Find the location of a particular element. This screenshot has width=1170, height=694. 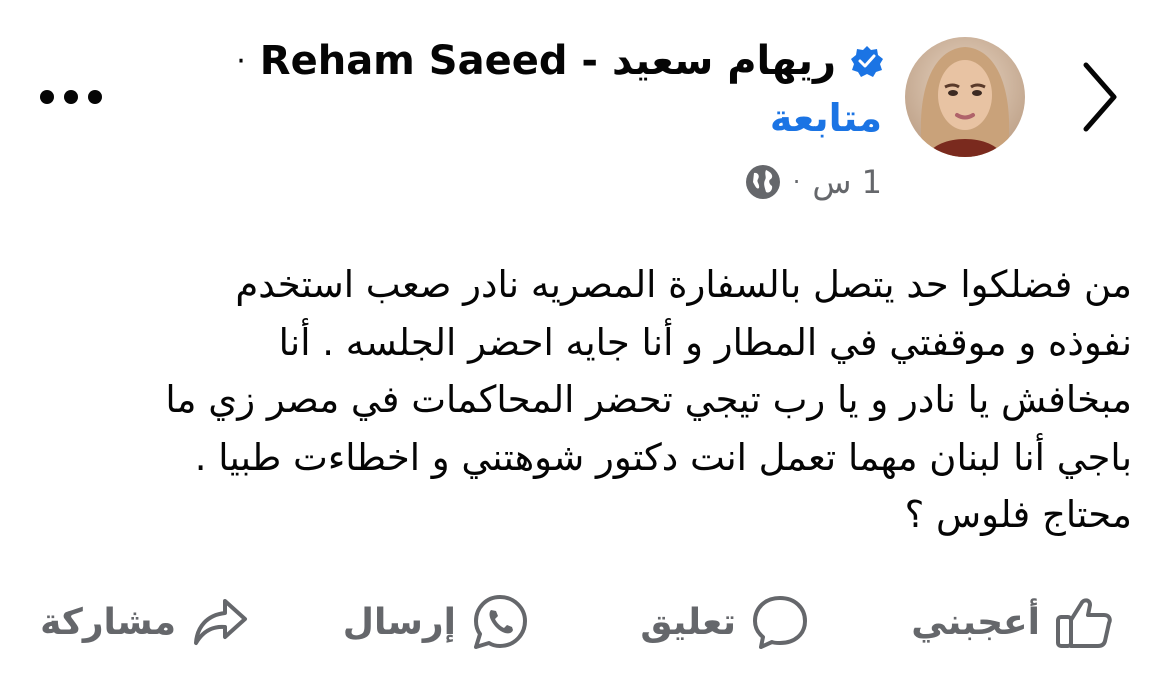

share-button: مشاركة is located at coordinates (145, 622).